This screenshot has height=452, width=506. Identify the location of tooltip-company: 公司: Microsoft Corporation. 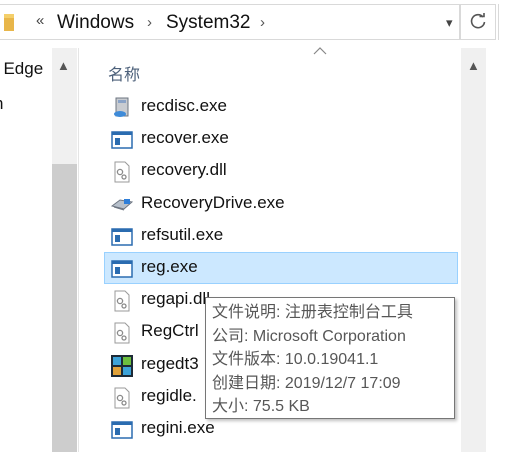
(309, 336).